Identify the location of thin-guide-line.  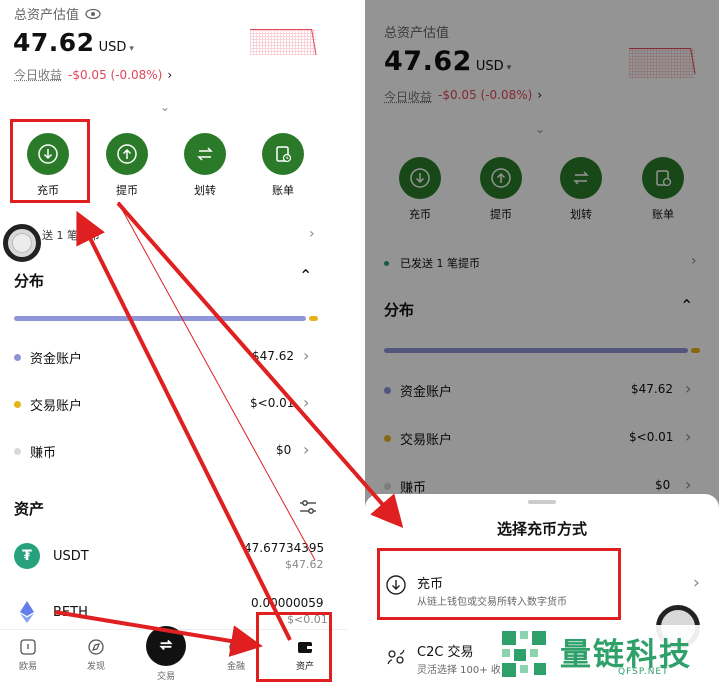
(216, 381).